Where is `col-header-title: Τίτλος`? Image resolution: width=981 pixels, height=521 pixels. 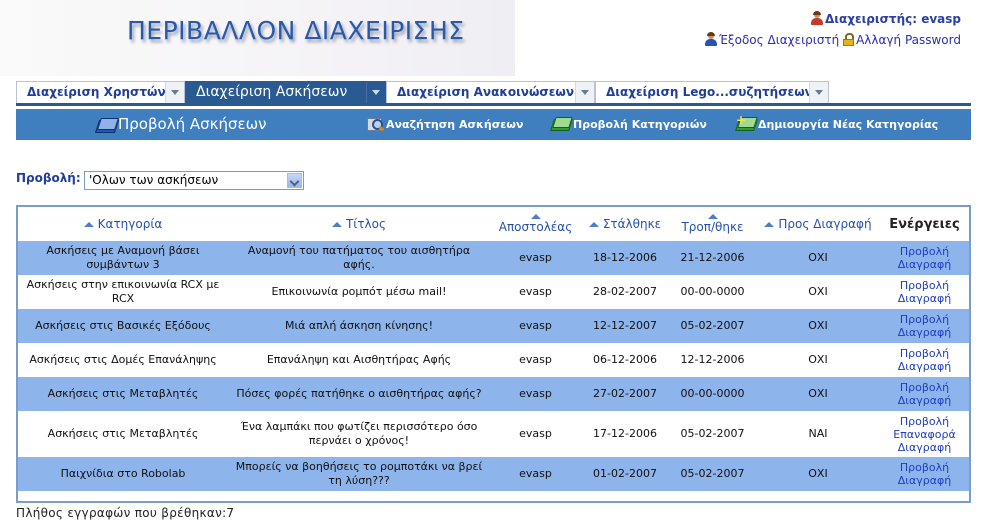
col-header-title: Τίτλος is located at coordinates (359, 224).